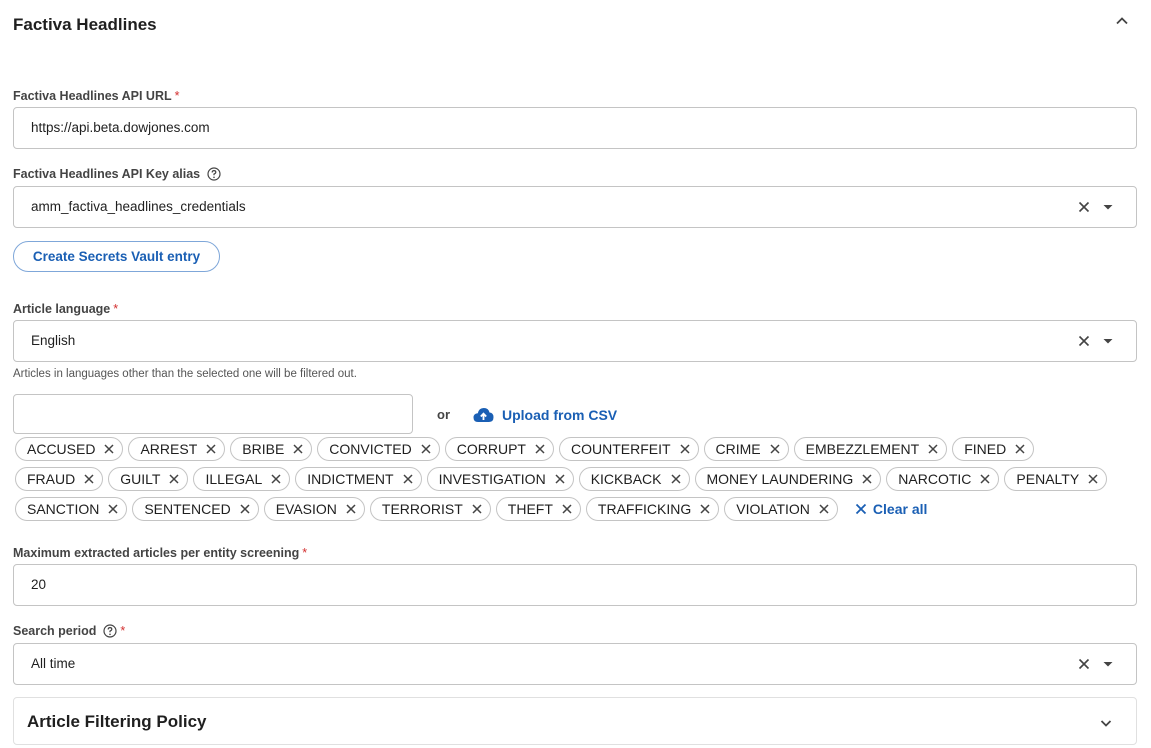 This screenshot has width=1151, height=748. Describe the element at coordinates (116, 256) in the screenshot. I see `create-secrets-vault-button: Create Secrets Vault entry` at that location.